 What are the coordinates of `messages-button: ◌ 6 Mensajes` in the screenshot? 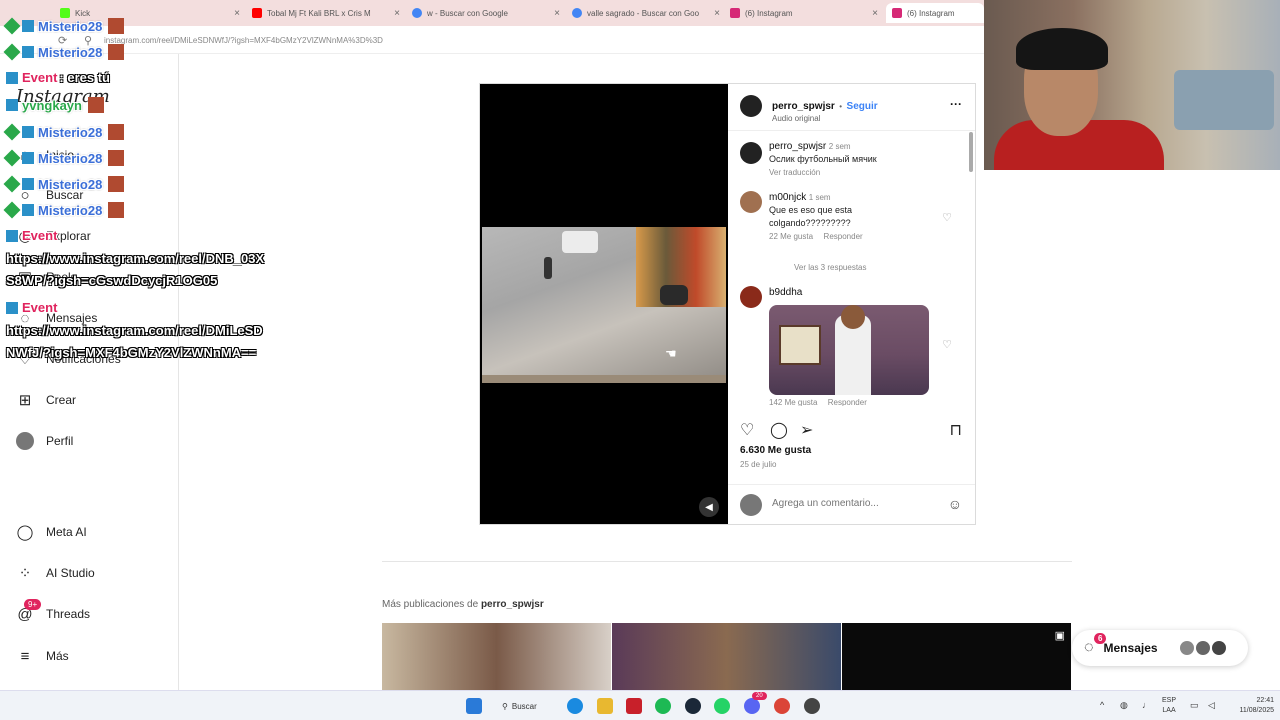 It's located at (1160, 648).